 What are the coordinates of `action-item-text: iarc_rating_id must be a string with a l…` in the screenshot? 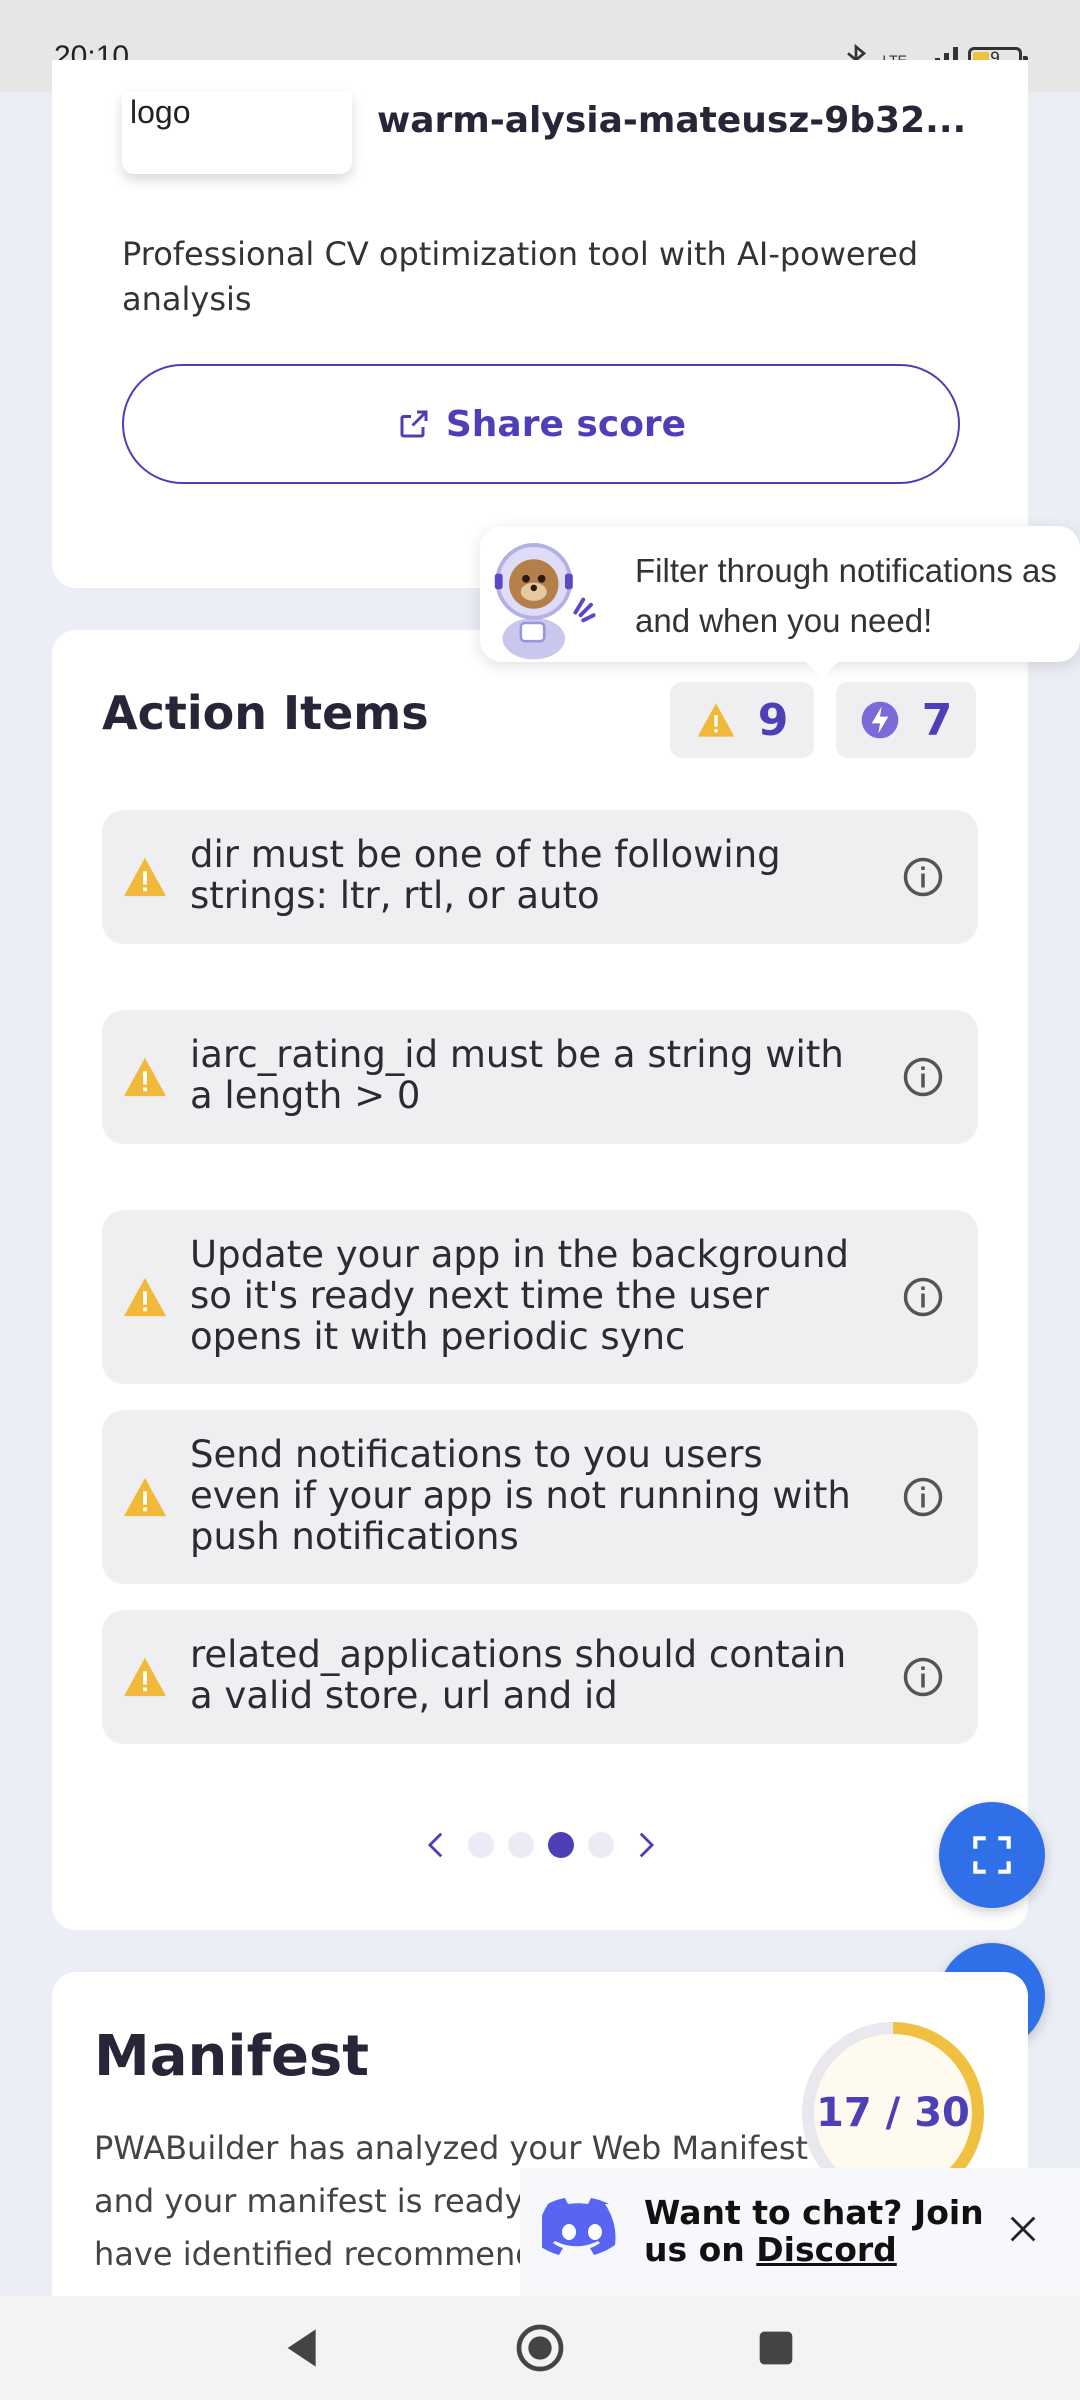 It's located at (517, 1075).